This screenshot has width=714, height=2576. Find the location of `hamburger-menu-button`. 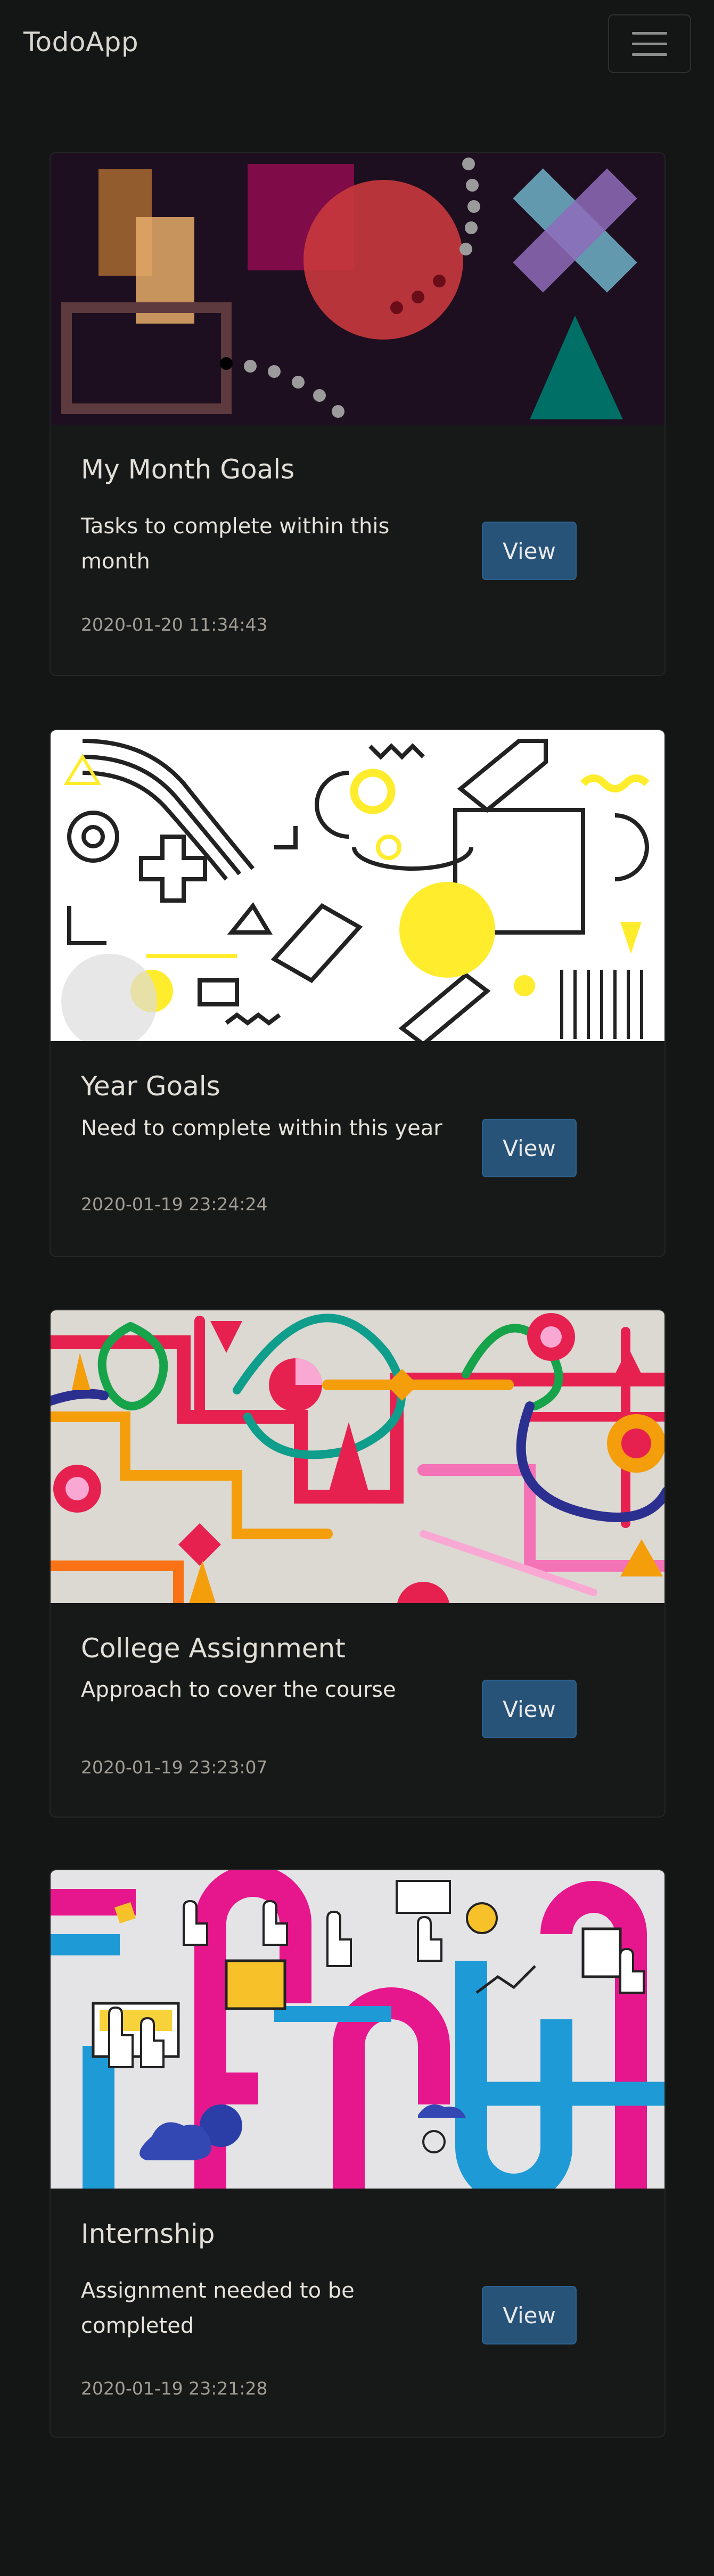

hamburger-menu-button is located at coordinates (650, 43).